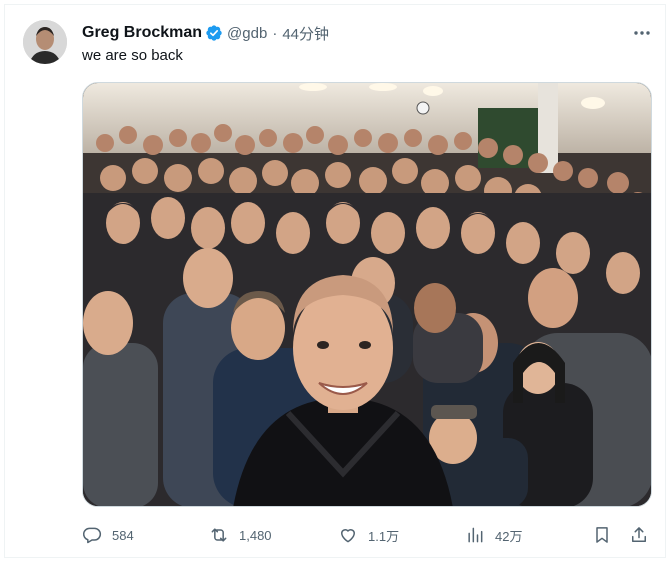  Describe the element at coordinates (384, 536) in the screenshot. I see `like-count: 1.1万` at that location.